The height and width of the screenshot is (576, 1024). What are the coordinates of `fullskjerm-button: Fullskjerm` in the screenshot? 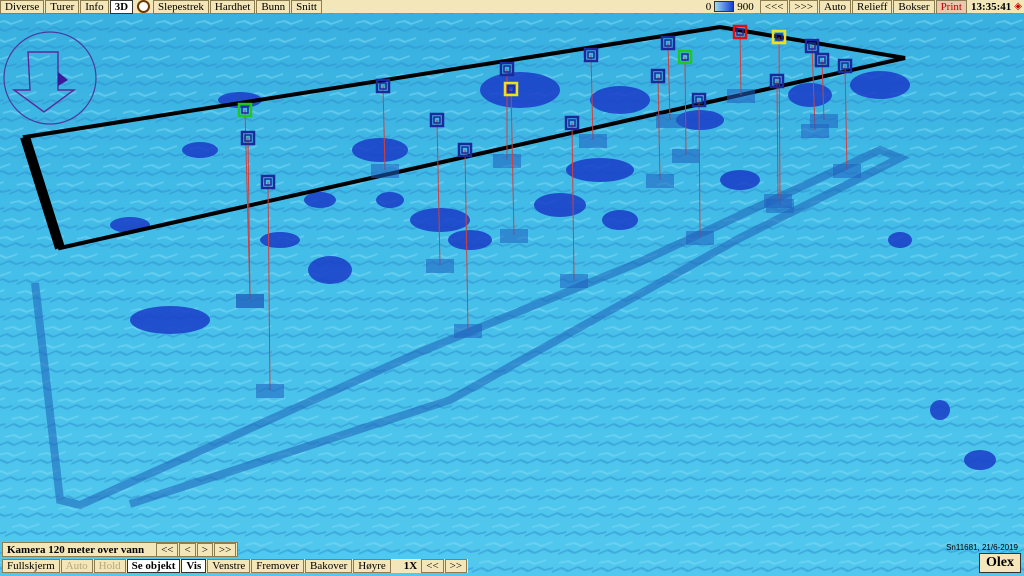 It's located at (31, 566).